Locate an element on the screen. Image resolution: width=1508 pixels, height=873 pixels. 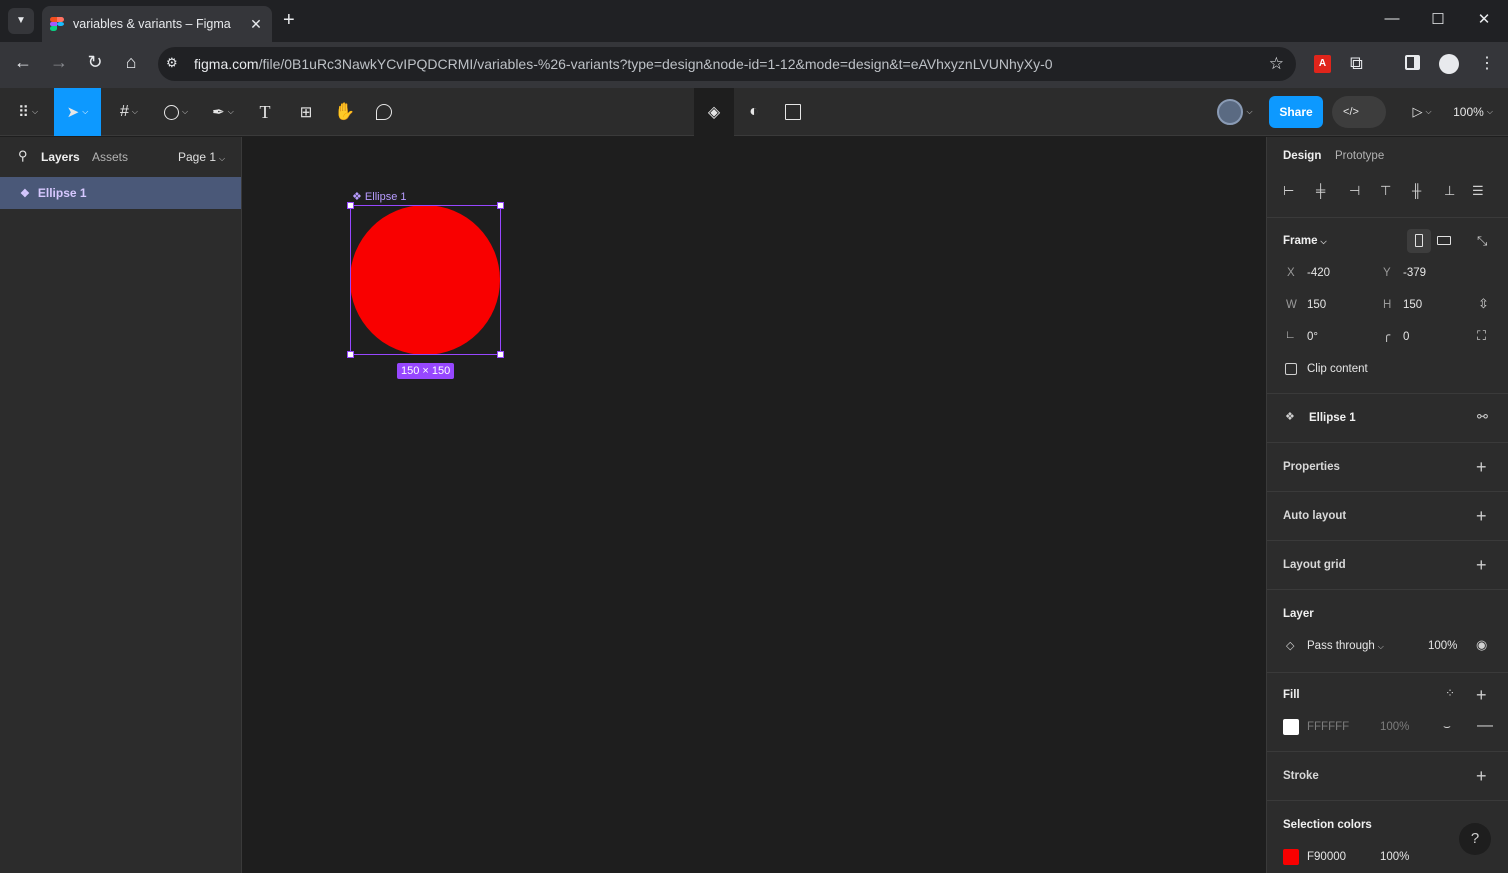
hidden-eye-icon: ⌣ is located at coordinates (1447, 726).